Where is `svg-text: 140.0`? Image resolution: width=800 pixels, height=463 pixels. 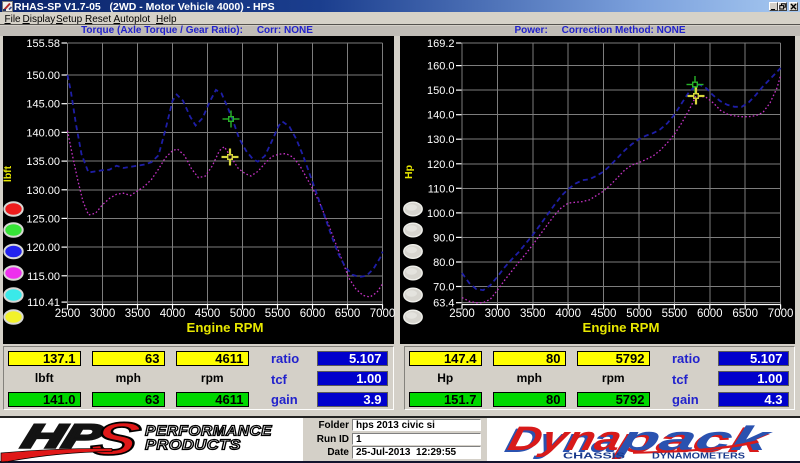 svg-text: 140.0 is located at coordinates (441, 116).